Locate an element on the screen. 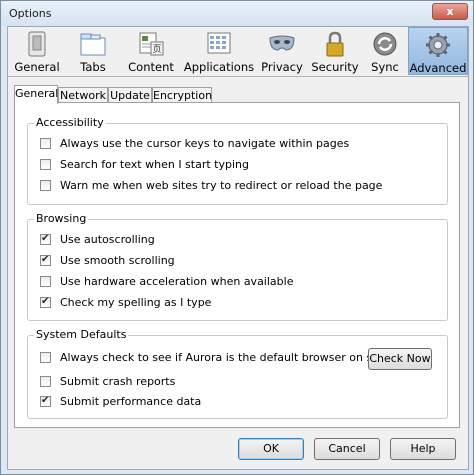  group-title: System Defaults is located at coordinates (81, 334).